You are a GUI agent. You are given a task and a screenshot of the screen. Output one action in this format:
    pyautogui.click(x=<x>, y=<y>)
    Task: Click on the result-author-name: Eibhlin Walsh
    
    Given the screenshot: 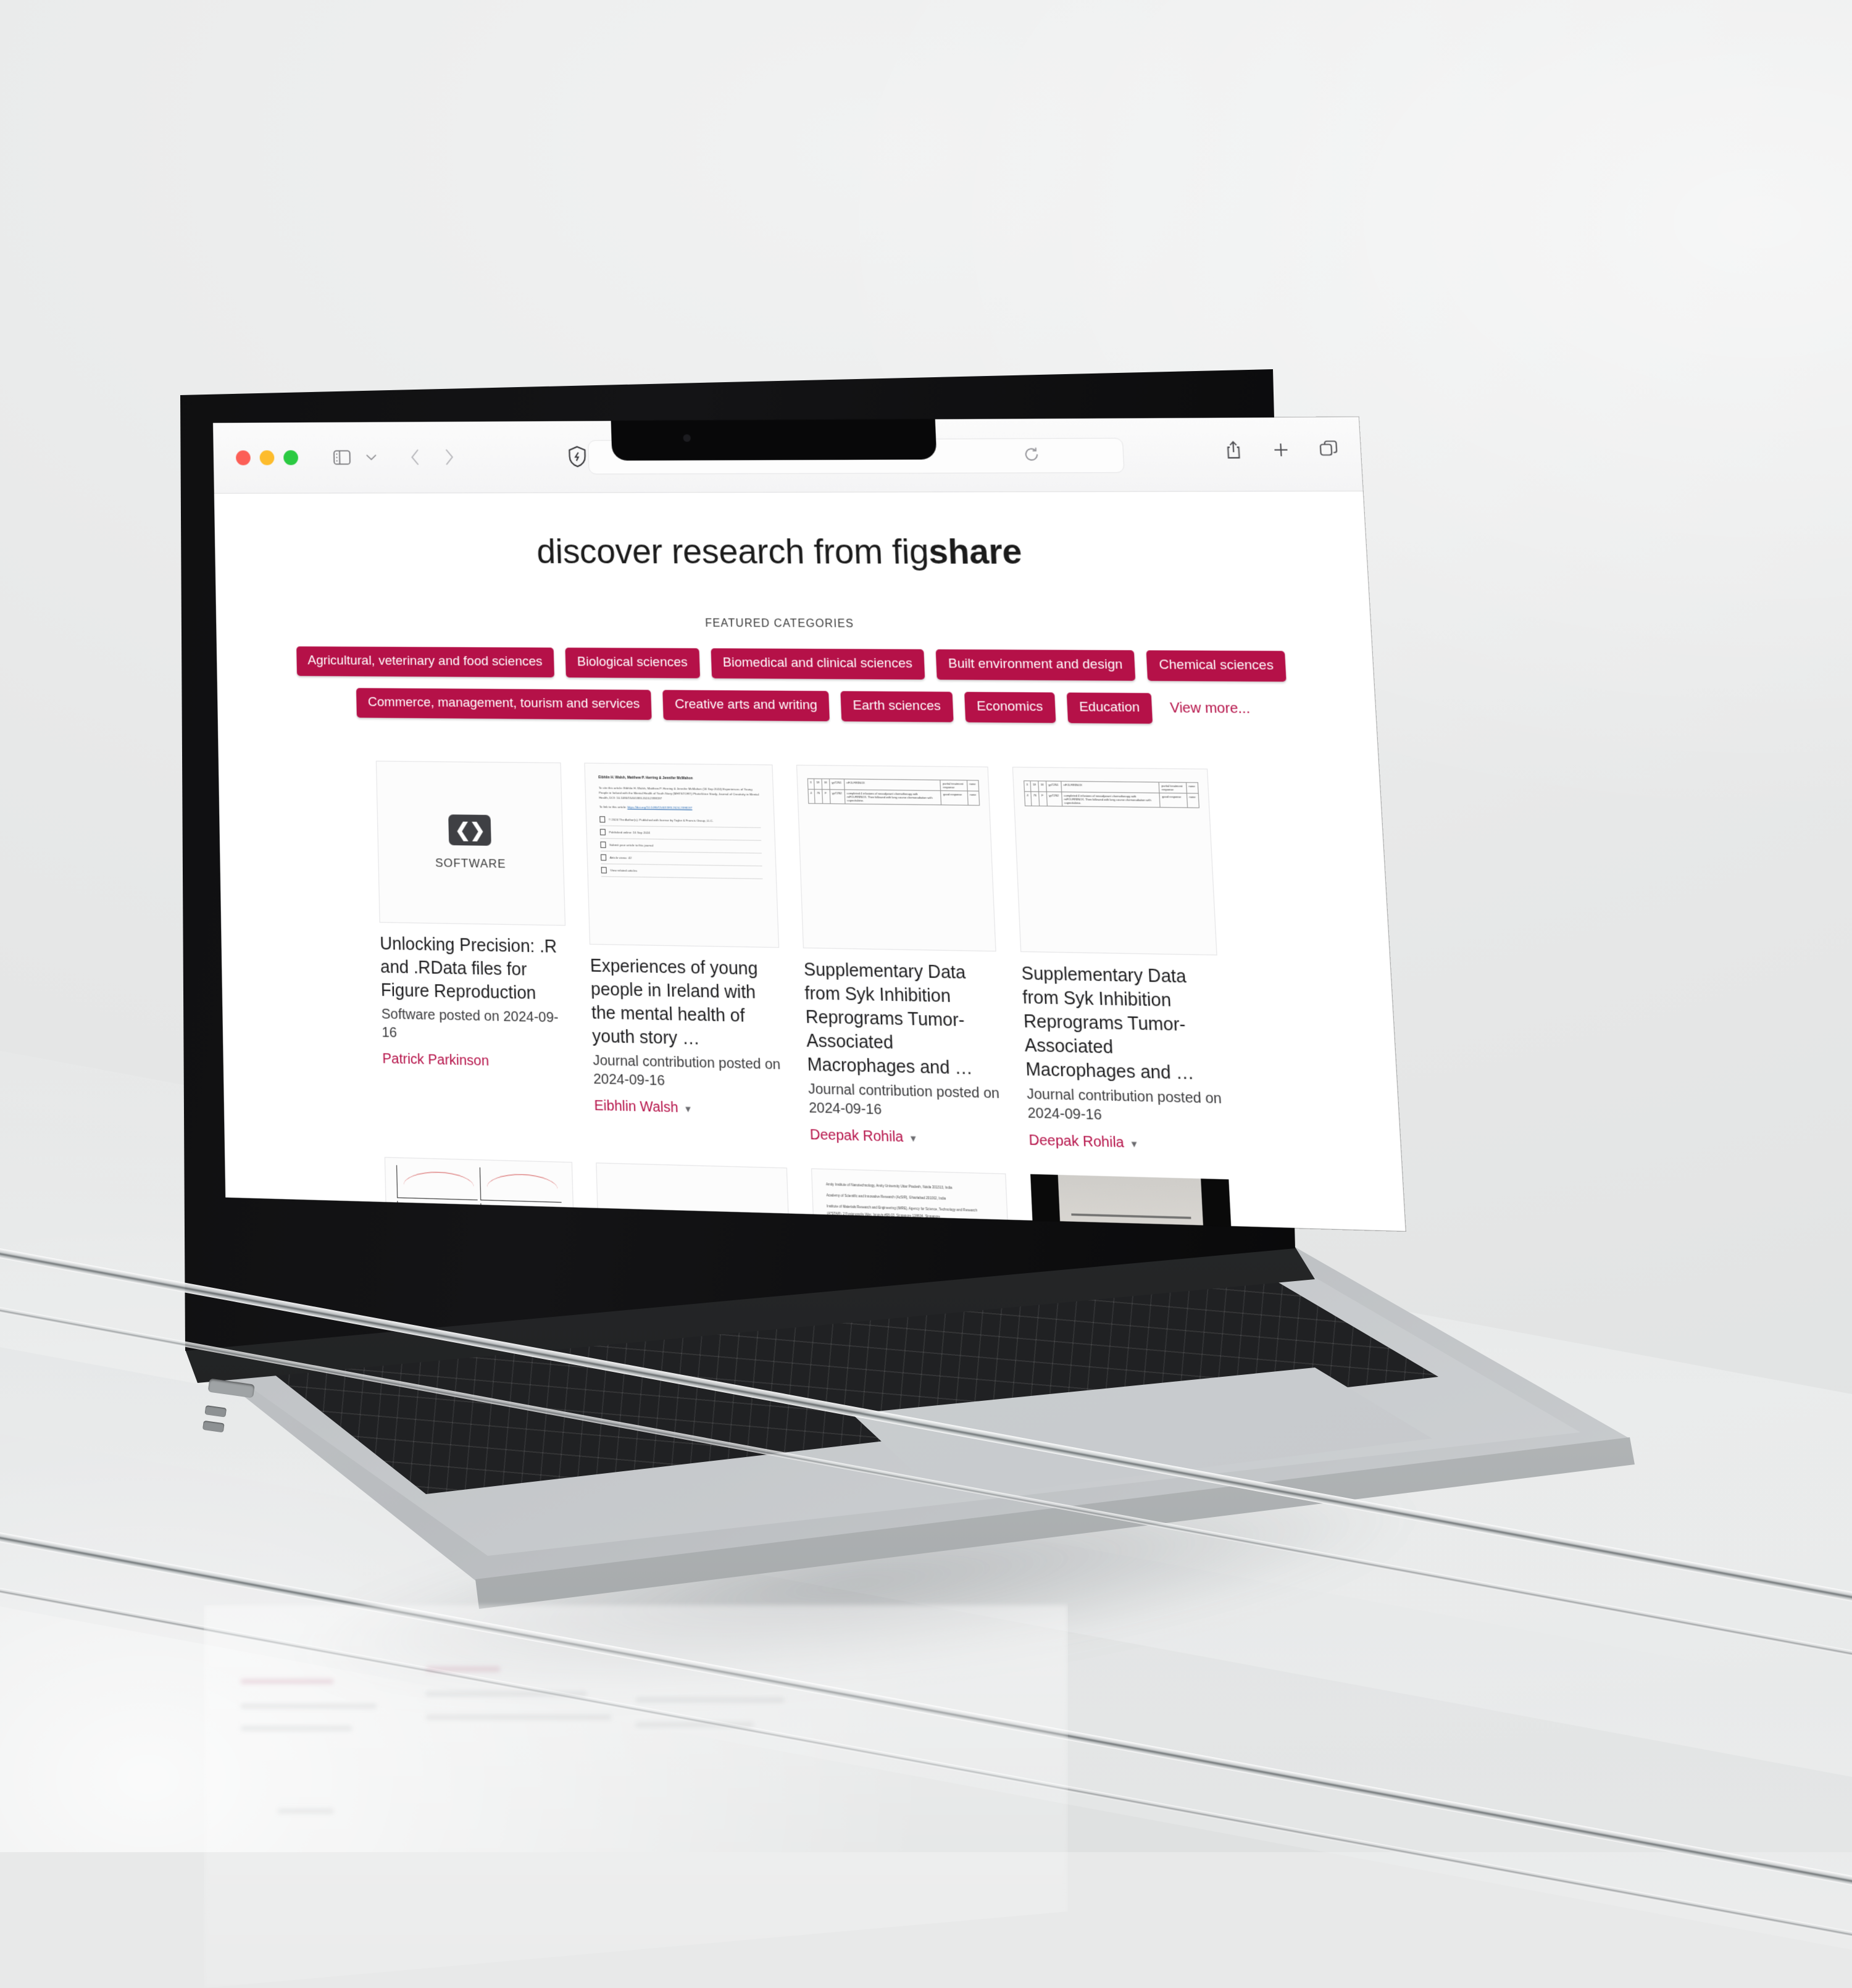 What is the action you would take?
    pyautogui.click(x=636, y=1107)
    